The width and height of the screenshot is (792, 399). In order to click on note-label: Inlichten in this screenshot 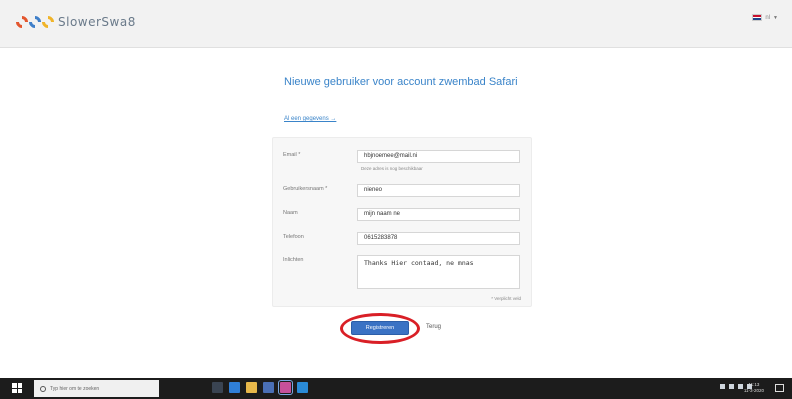, I will do `click(293, 260)`.